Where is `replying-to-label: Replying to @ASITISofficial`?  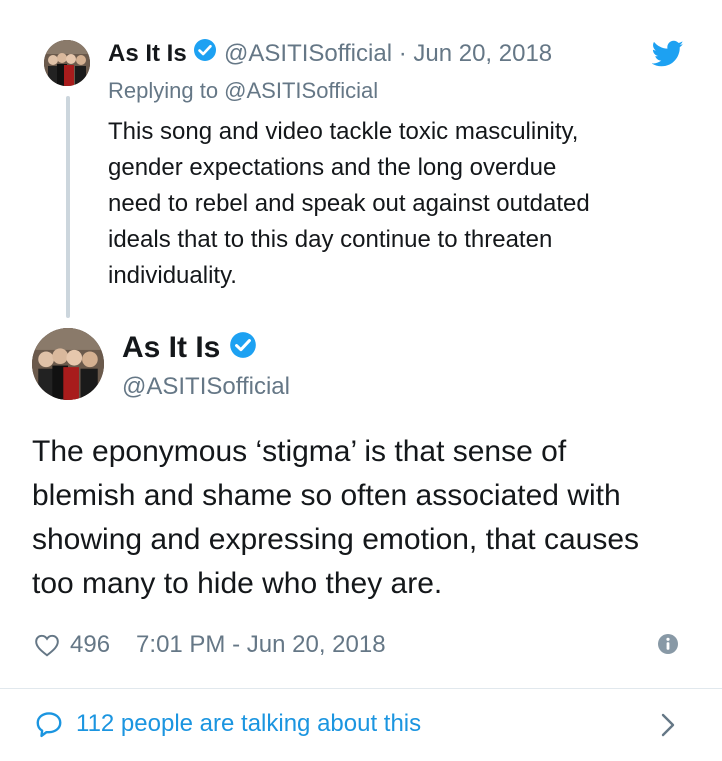
replying-to-label: Replying to @ASITISofficial is located at coordinates (243, 91).